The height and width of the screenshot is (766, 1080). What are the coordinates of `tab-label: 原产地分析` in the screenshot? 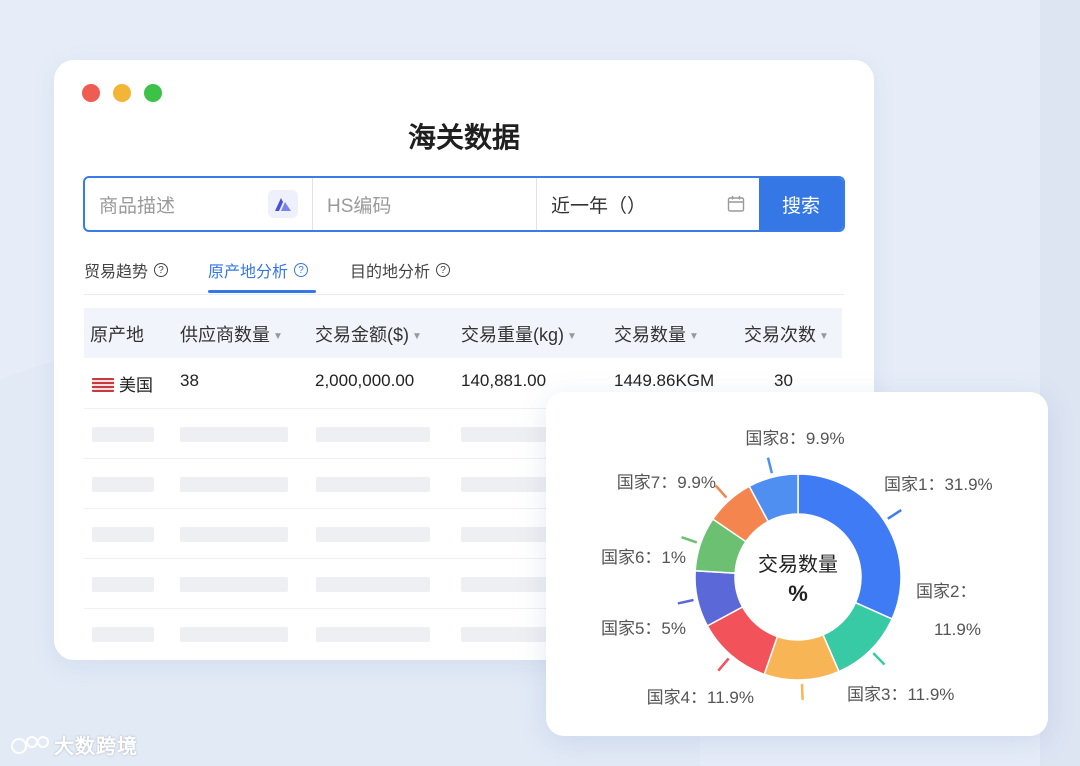 It's located at (248, 272).